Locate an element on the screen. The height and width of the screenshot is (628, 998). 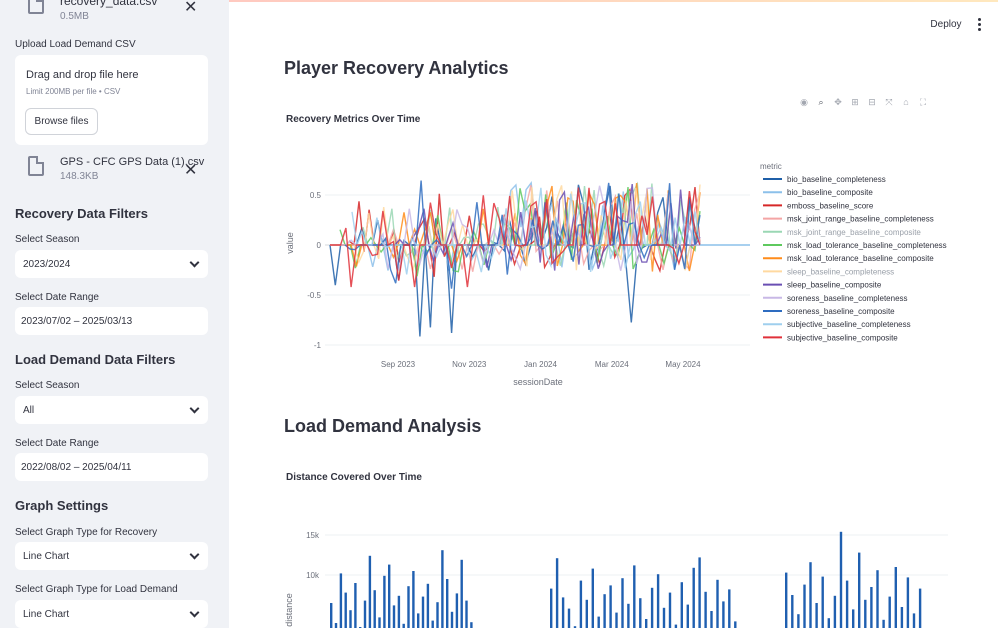
zoom-icon: ⌕ is located at coordinates (821, 102).